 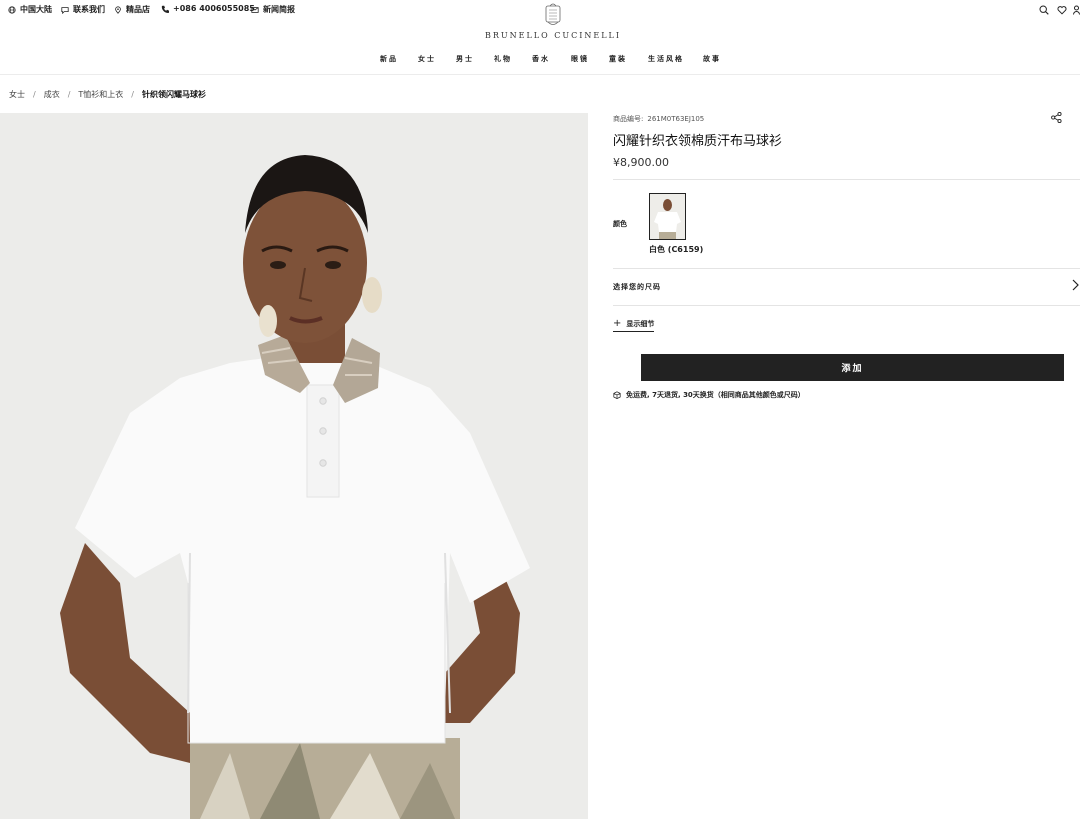 What do you see at coordinates (12, 9) in the screenshot?
I see `globe-icon` at bounding box center [12, 9].